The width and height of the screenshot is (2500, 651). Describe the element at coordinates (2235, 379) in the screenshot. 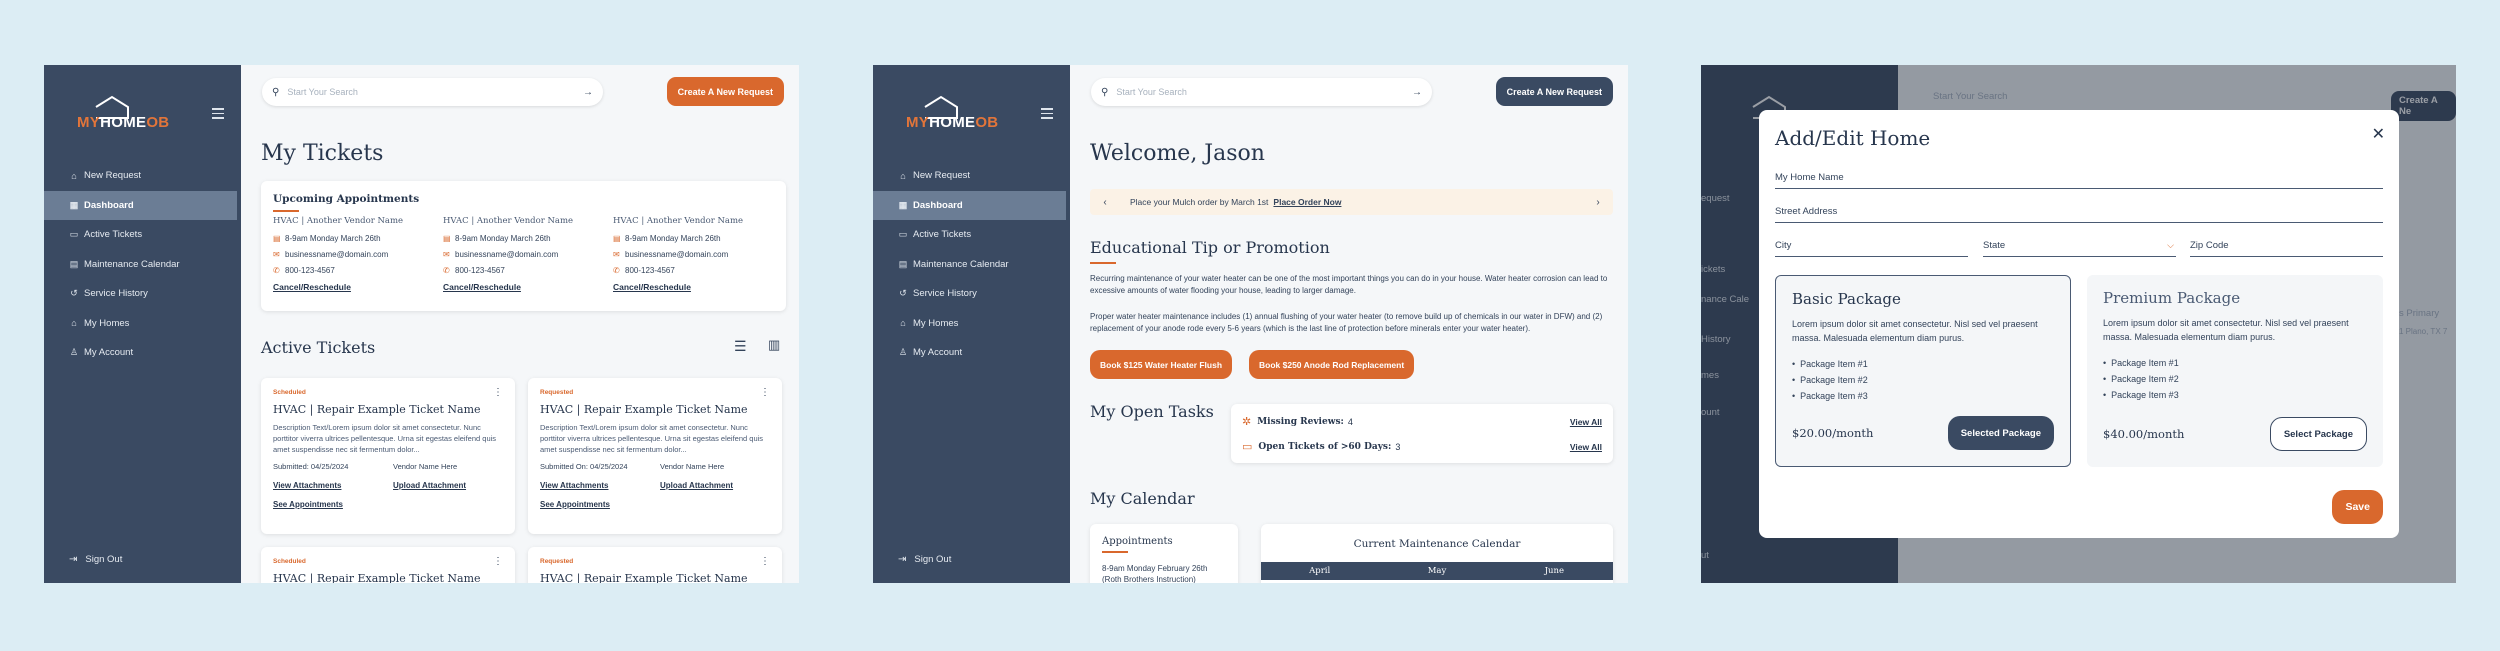

I see `package-item: Package Item #2` at that location.